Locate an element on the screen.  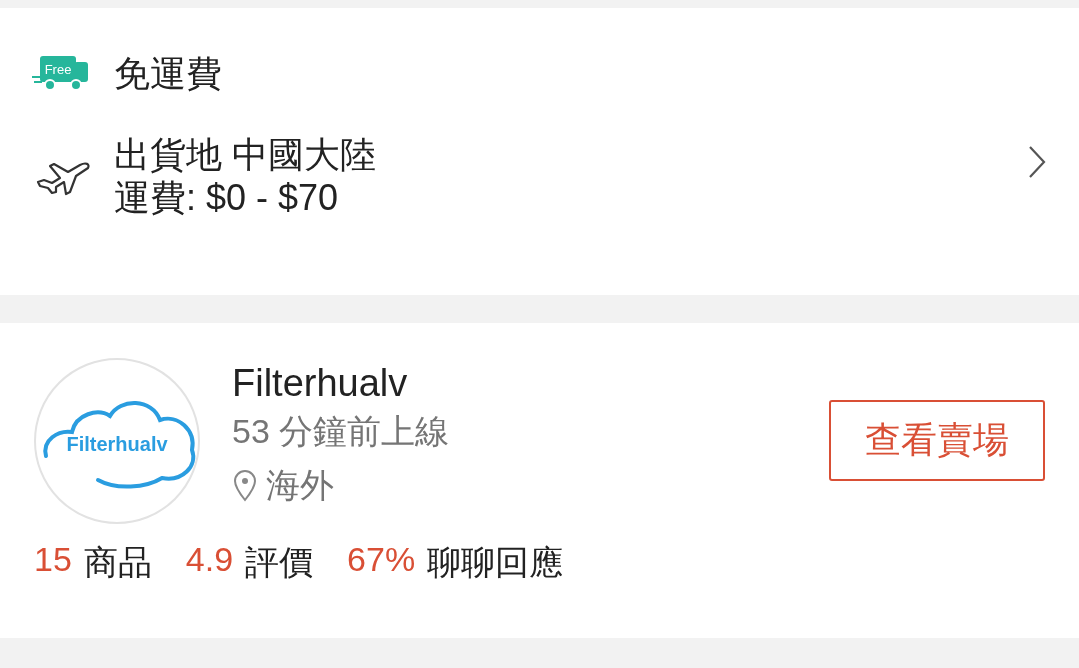
last-online-text: 53 分鐘前上線 is located at coordinates (341, 431).